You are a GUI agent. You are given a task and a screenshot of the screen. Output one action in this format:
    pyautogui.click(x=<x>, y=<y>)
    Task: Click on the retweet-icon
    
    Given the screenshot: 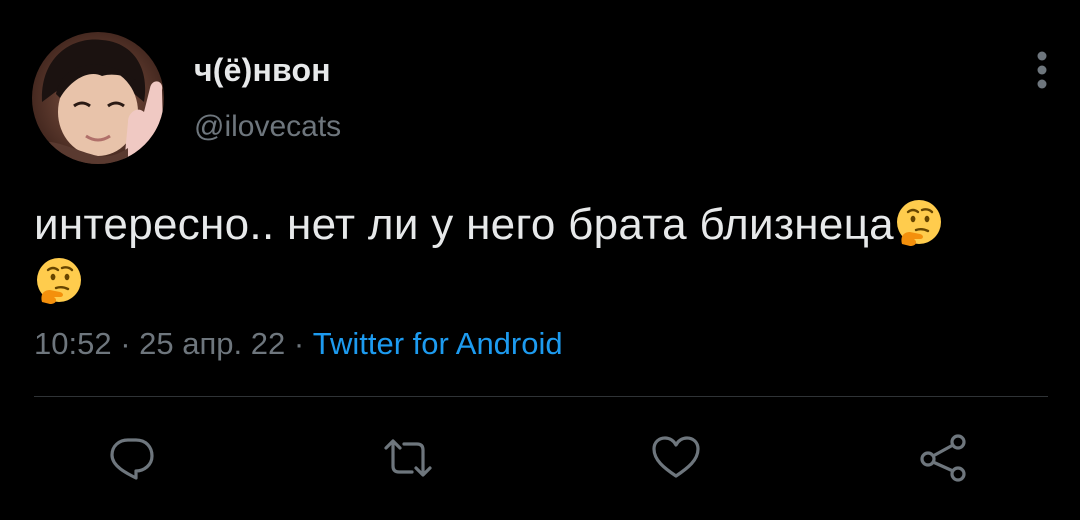 What is the action you would take?
    pyautogui.click(x=408, y=458)
    